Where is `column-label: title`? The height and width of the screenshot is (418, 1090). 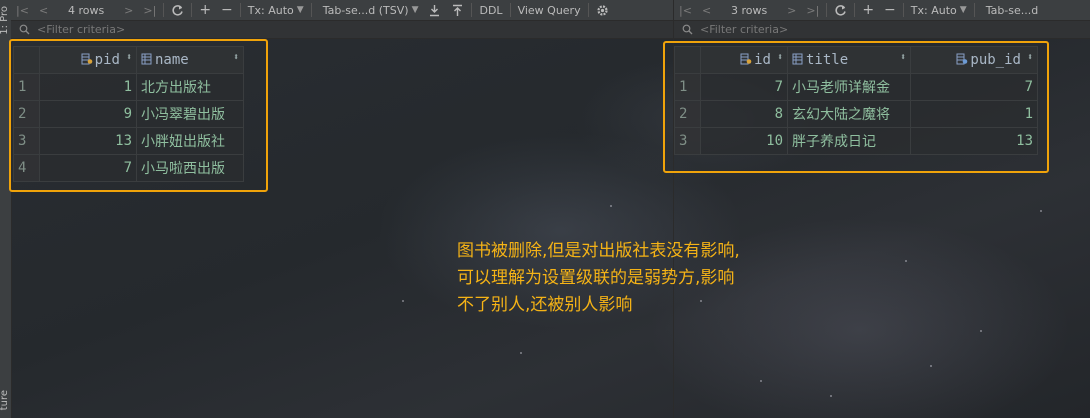 column-label: title is located at coordinates (827, 60).